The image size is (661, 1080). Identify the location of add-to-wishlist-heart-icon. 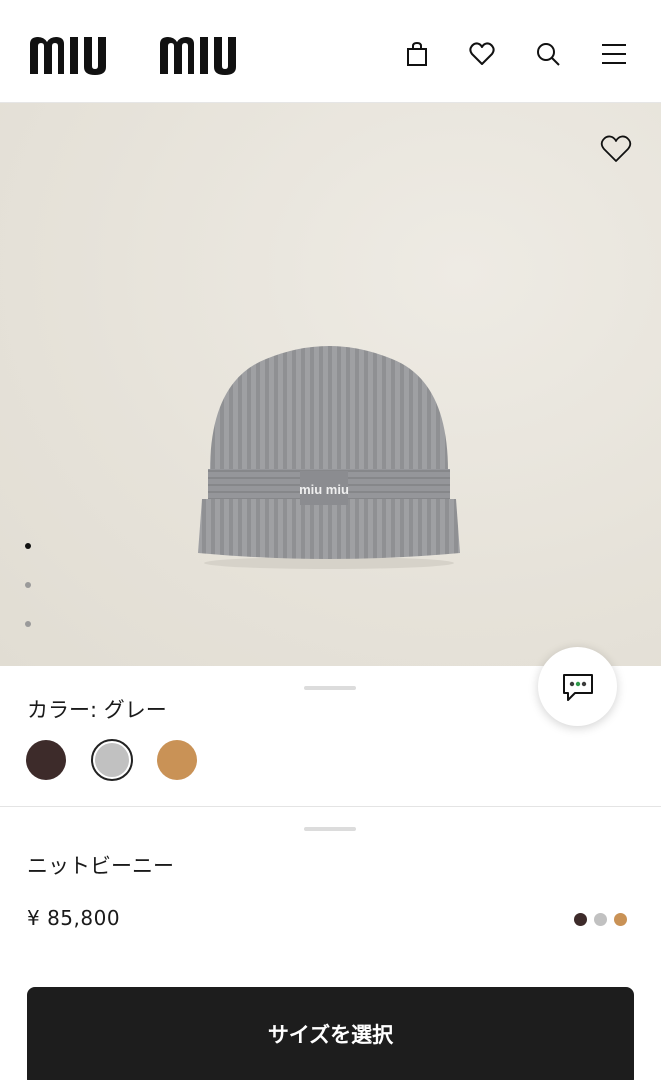
(616, 149).